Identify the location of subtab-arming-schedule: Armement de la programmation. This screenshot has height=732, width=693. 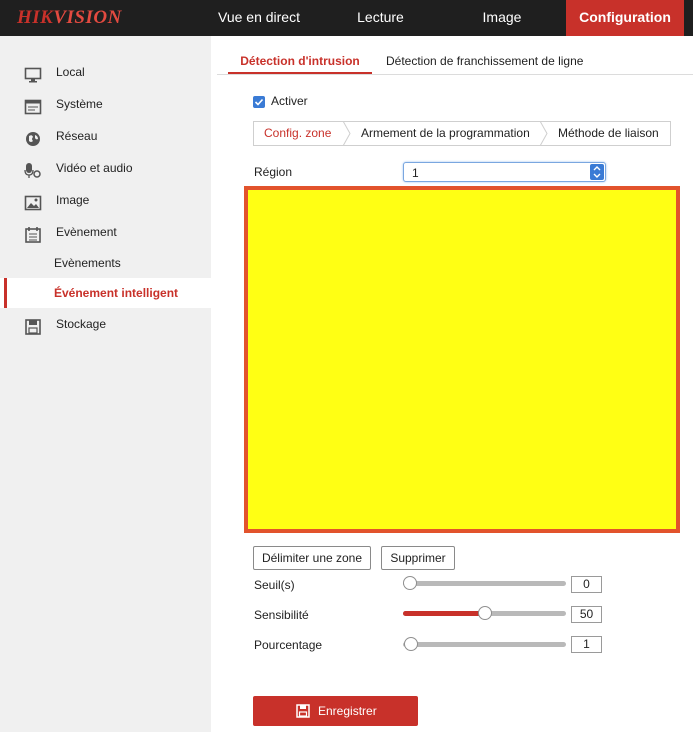
(445, 133).